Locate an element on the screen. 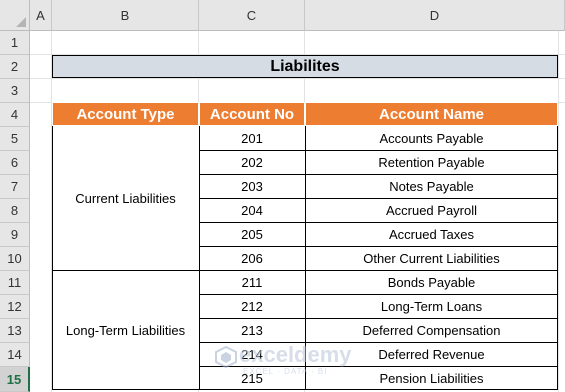 The width and height of the screenshot is (565, 392). account-no-cell: 214 is located at coordinates (252, 354).